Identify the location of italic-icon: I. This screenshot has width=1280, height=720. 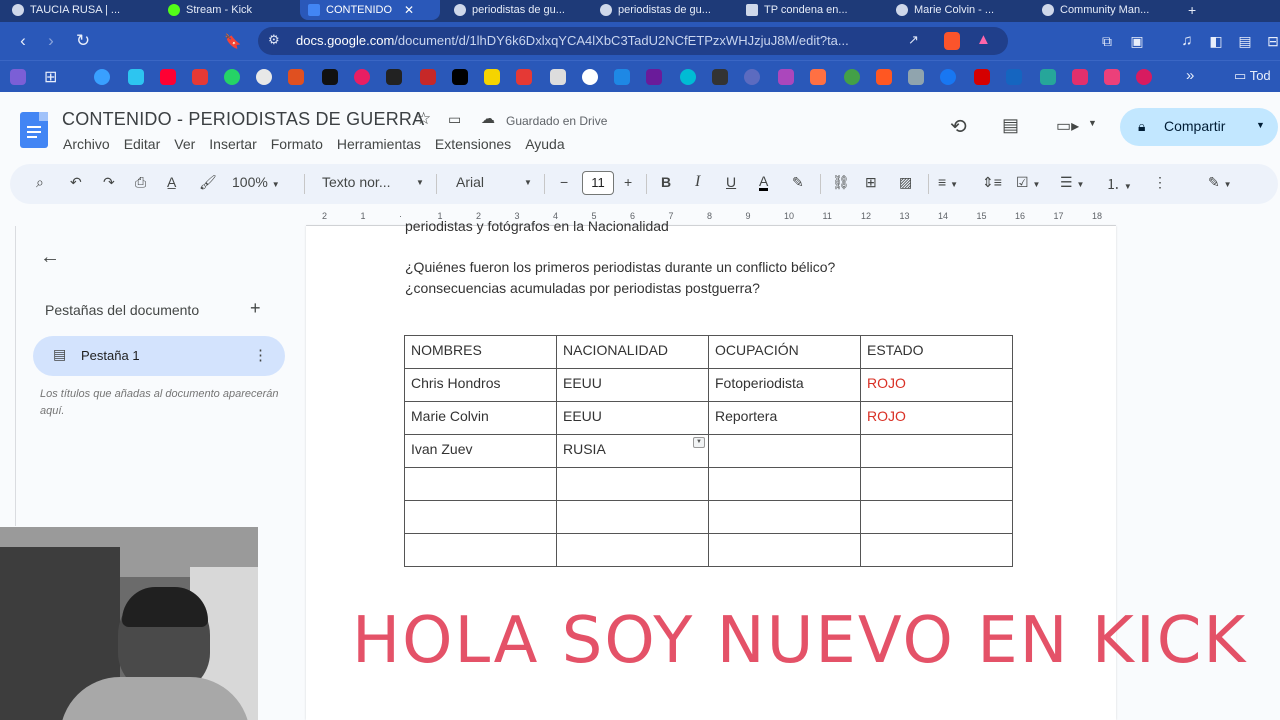
(697, 182).